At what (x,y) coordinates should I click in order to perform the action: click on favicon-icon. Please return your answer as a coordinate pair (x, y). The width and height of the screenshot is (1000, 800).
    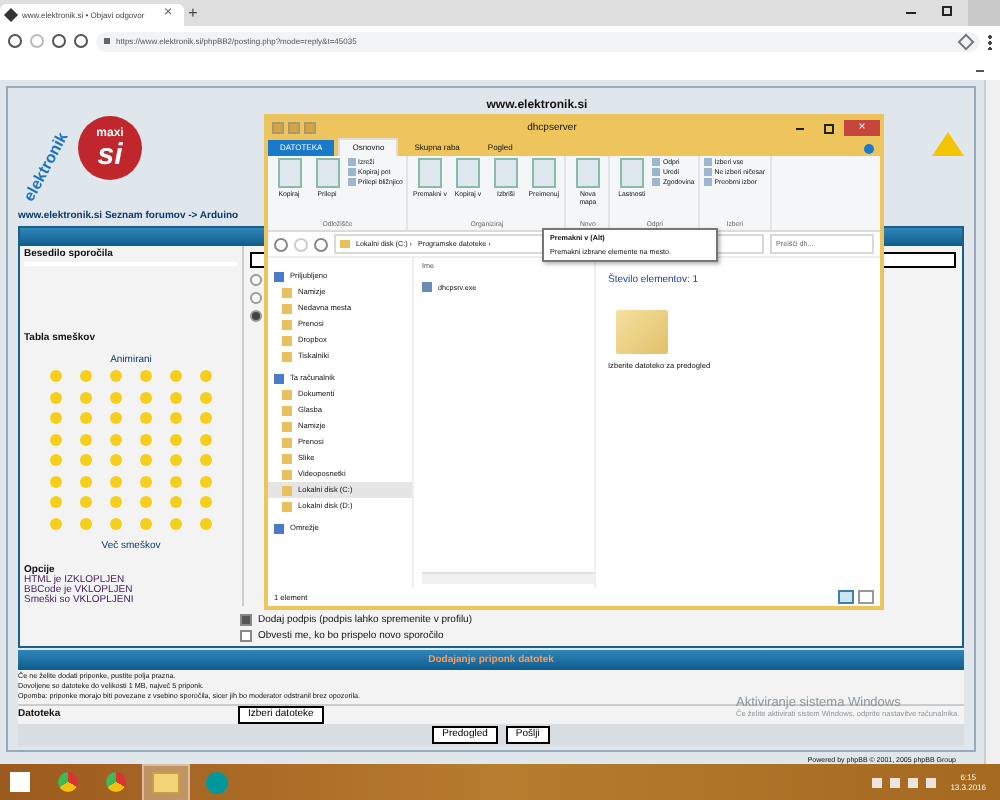
    Looking at the image, I should click on (11, 15).